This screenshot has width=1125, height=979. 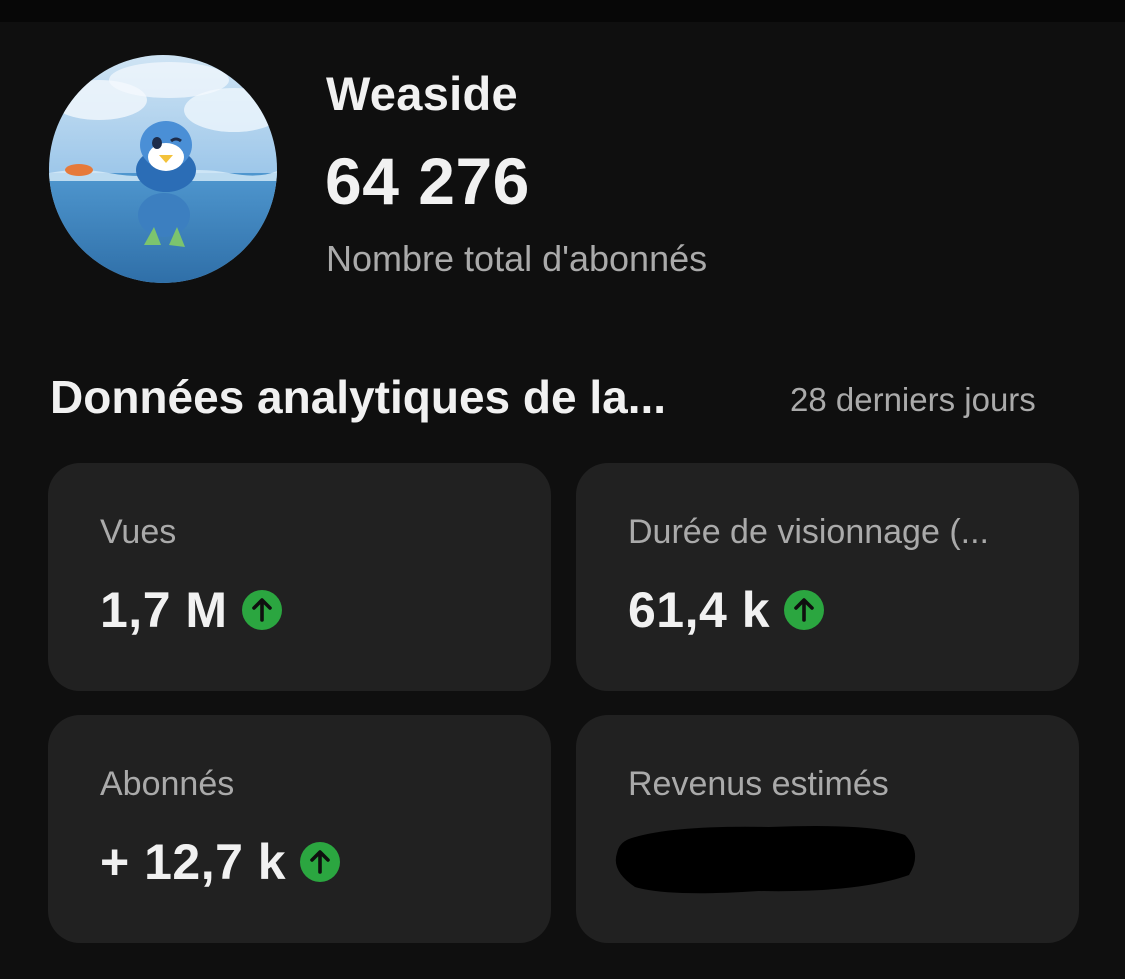 What do you see at coordinates (517, 258) in the screenshot?
I see `total-subscribers-label: Nombre total d'abonnés` at bounding box center [517, 258].